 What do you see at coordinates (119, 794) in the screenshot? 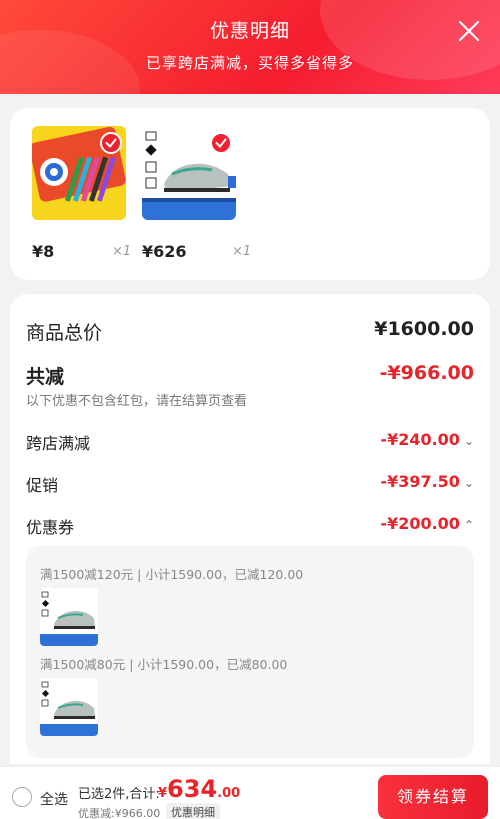
I see `selected-summary: 已选2件,合计:` at bounding box center [119, 794].